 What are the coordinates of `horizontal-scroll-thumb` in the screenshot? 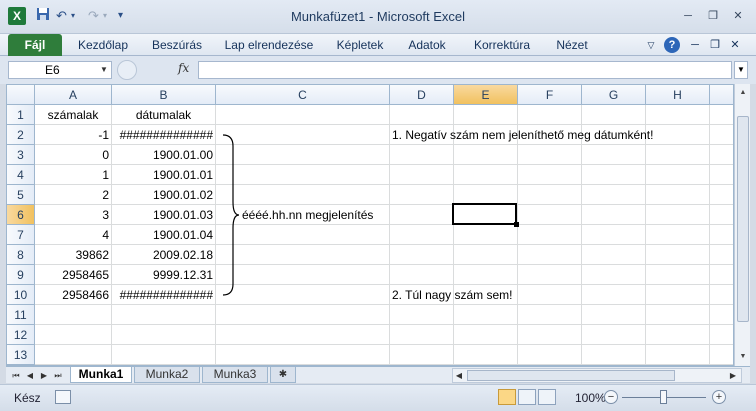 It's located at (571, 375).